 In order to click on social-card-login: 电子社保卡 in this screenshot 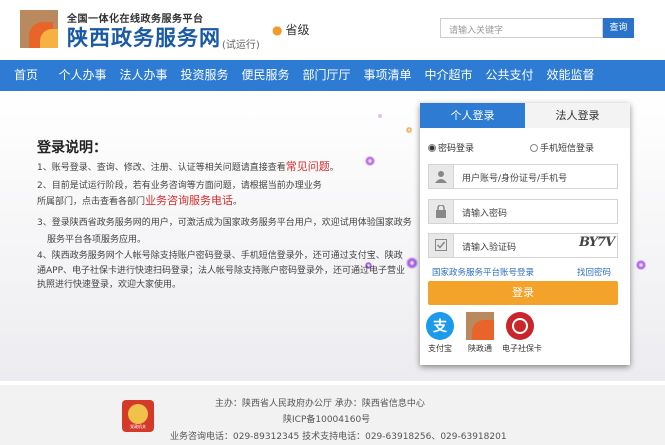, I will do `click(522, 333)`.